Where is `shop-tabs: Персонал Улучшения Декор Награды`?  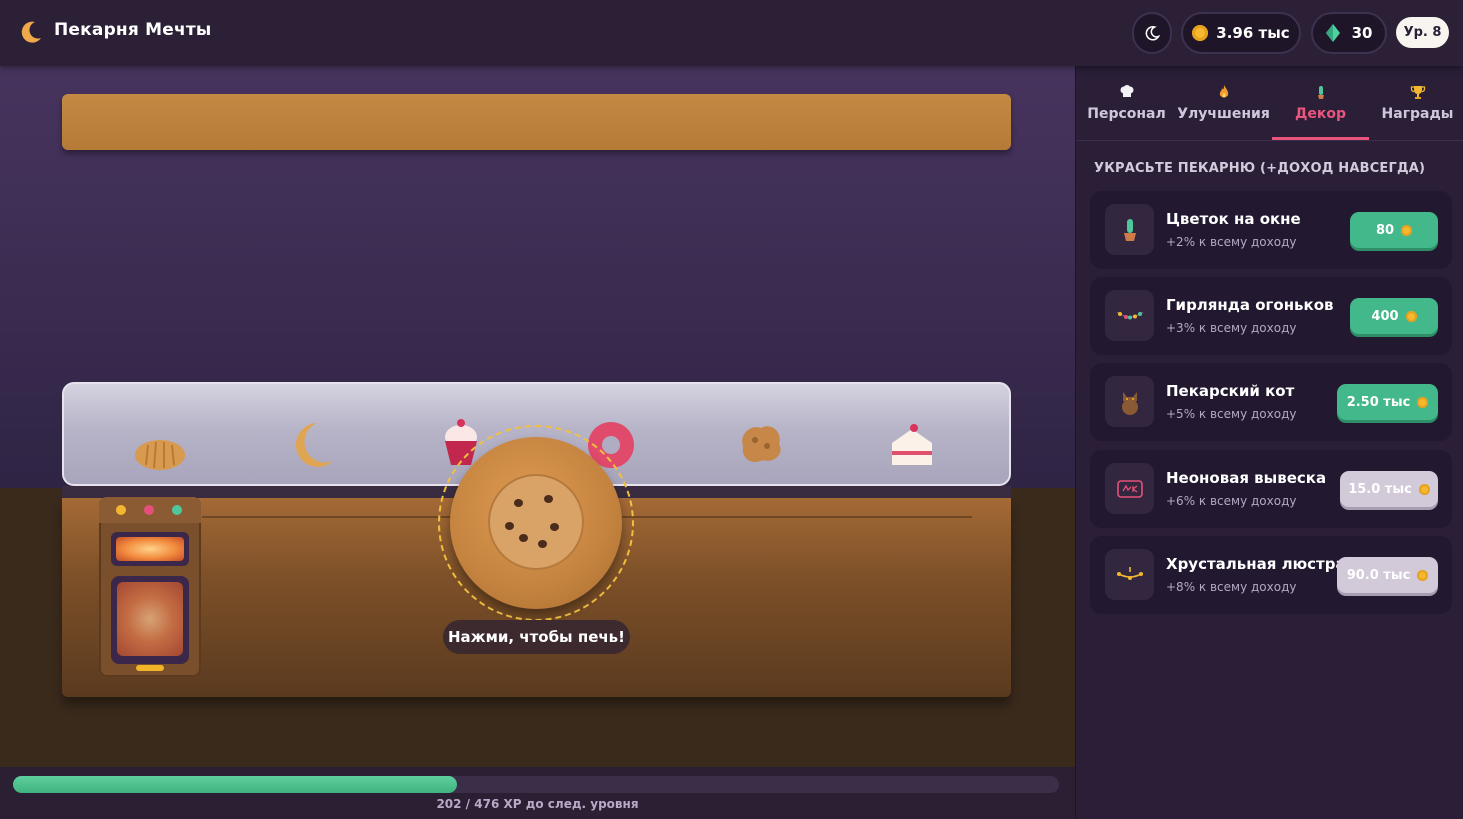
shop-tabs: Персонал Улучшения Декор Награды is located at coordinates (1269, 103).